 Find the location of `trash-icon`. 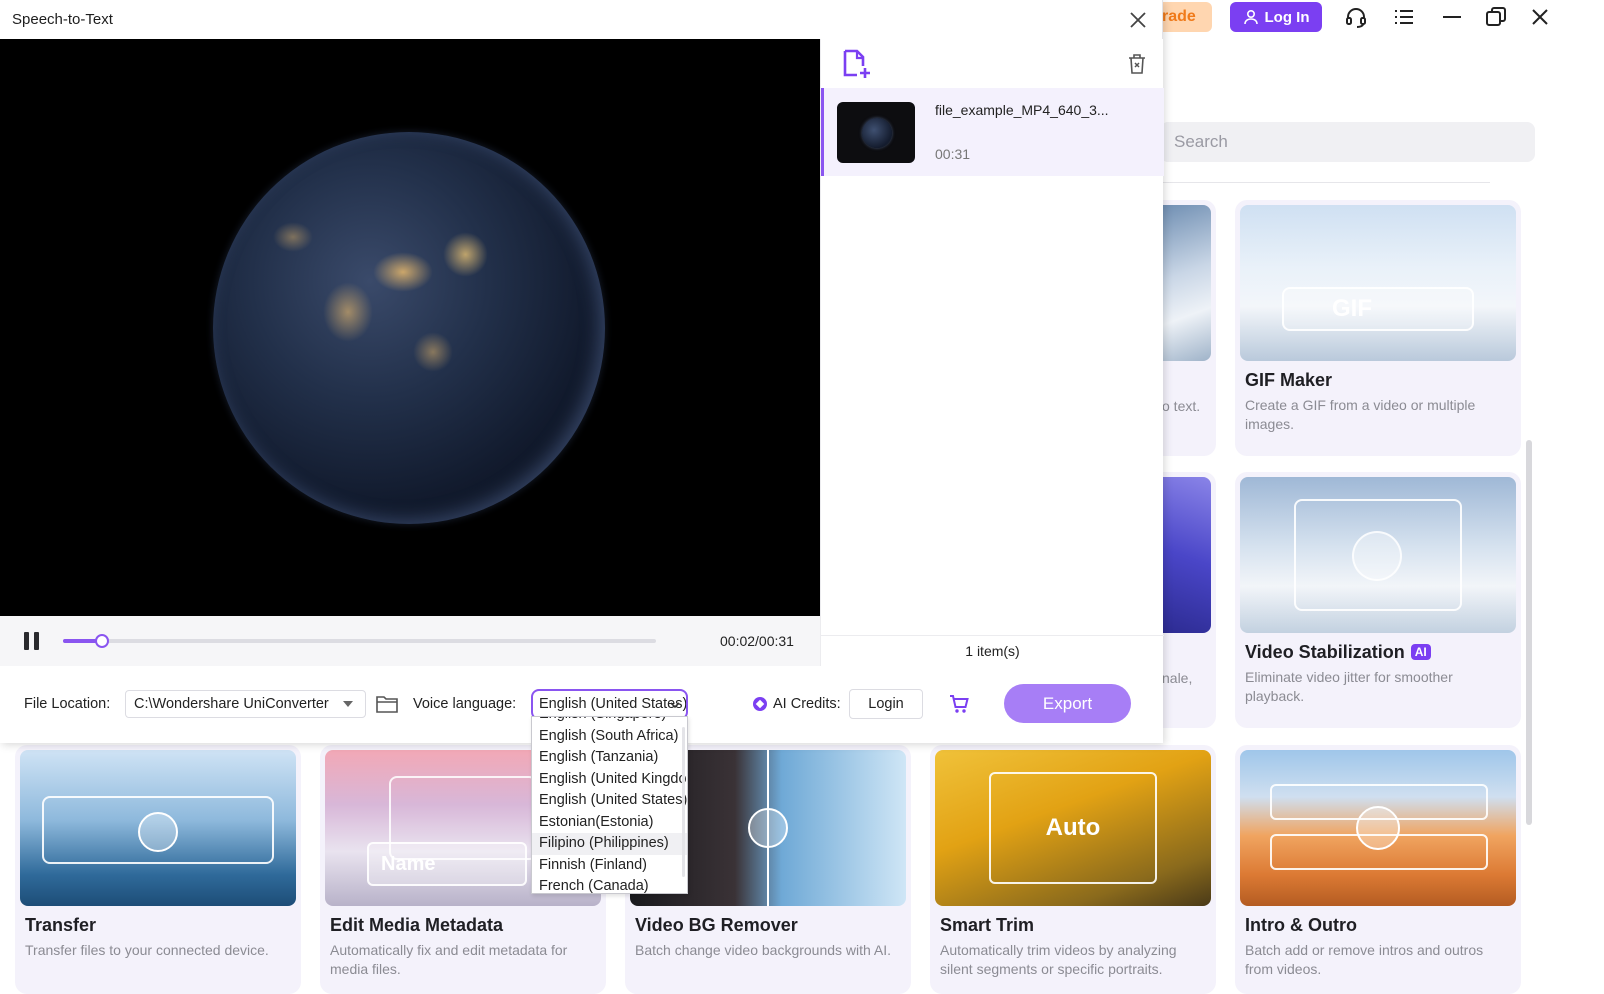

trash-icon is located at coordinates (1137, 64).